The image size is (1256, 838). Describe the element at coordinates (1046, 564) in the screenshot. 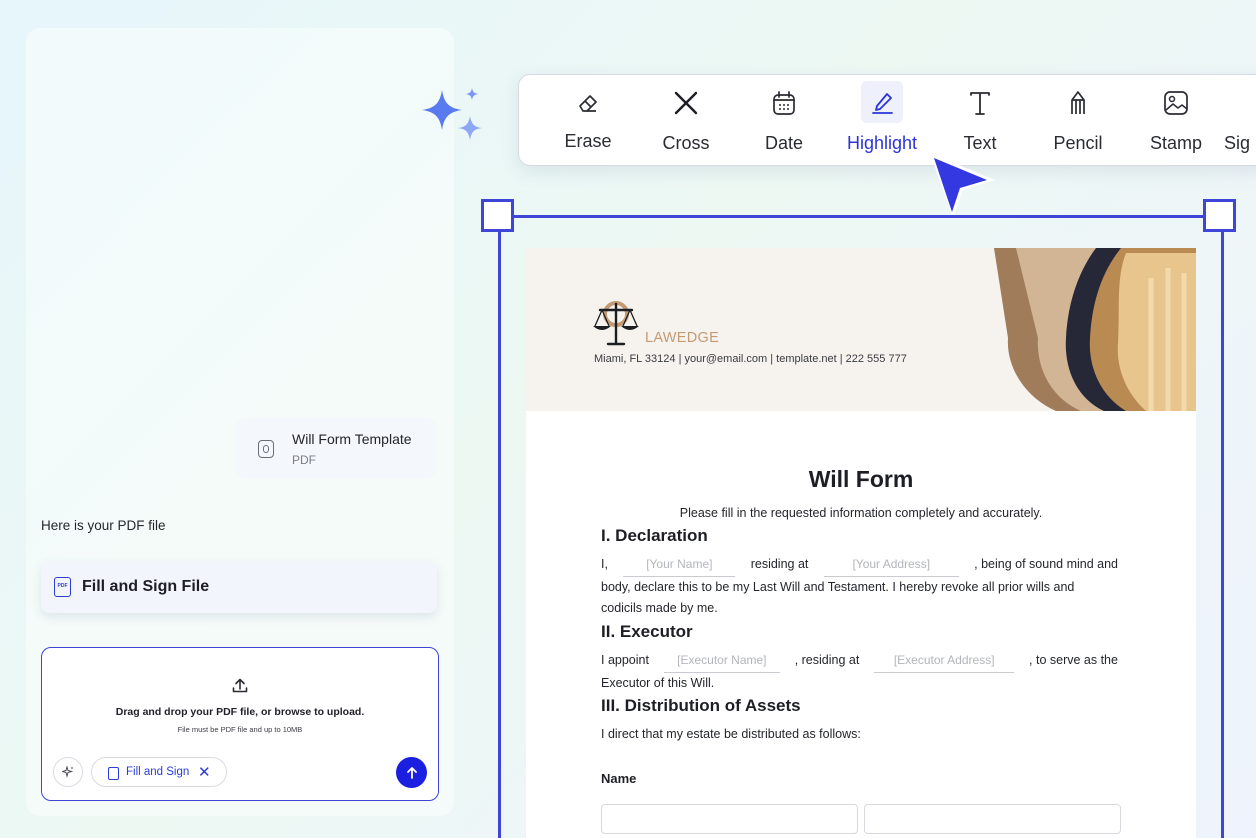

I see `text-span: , being of sound mind and` at that location.